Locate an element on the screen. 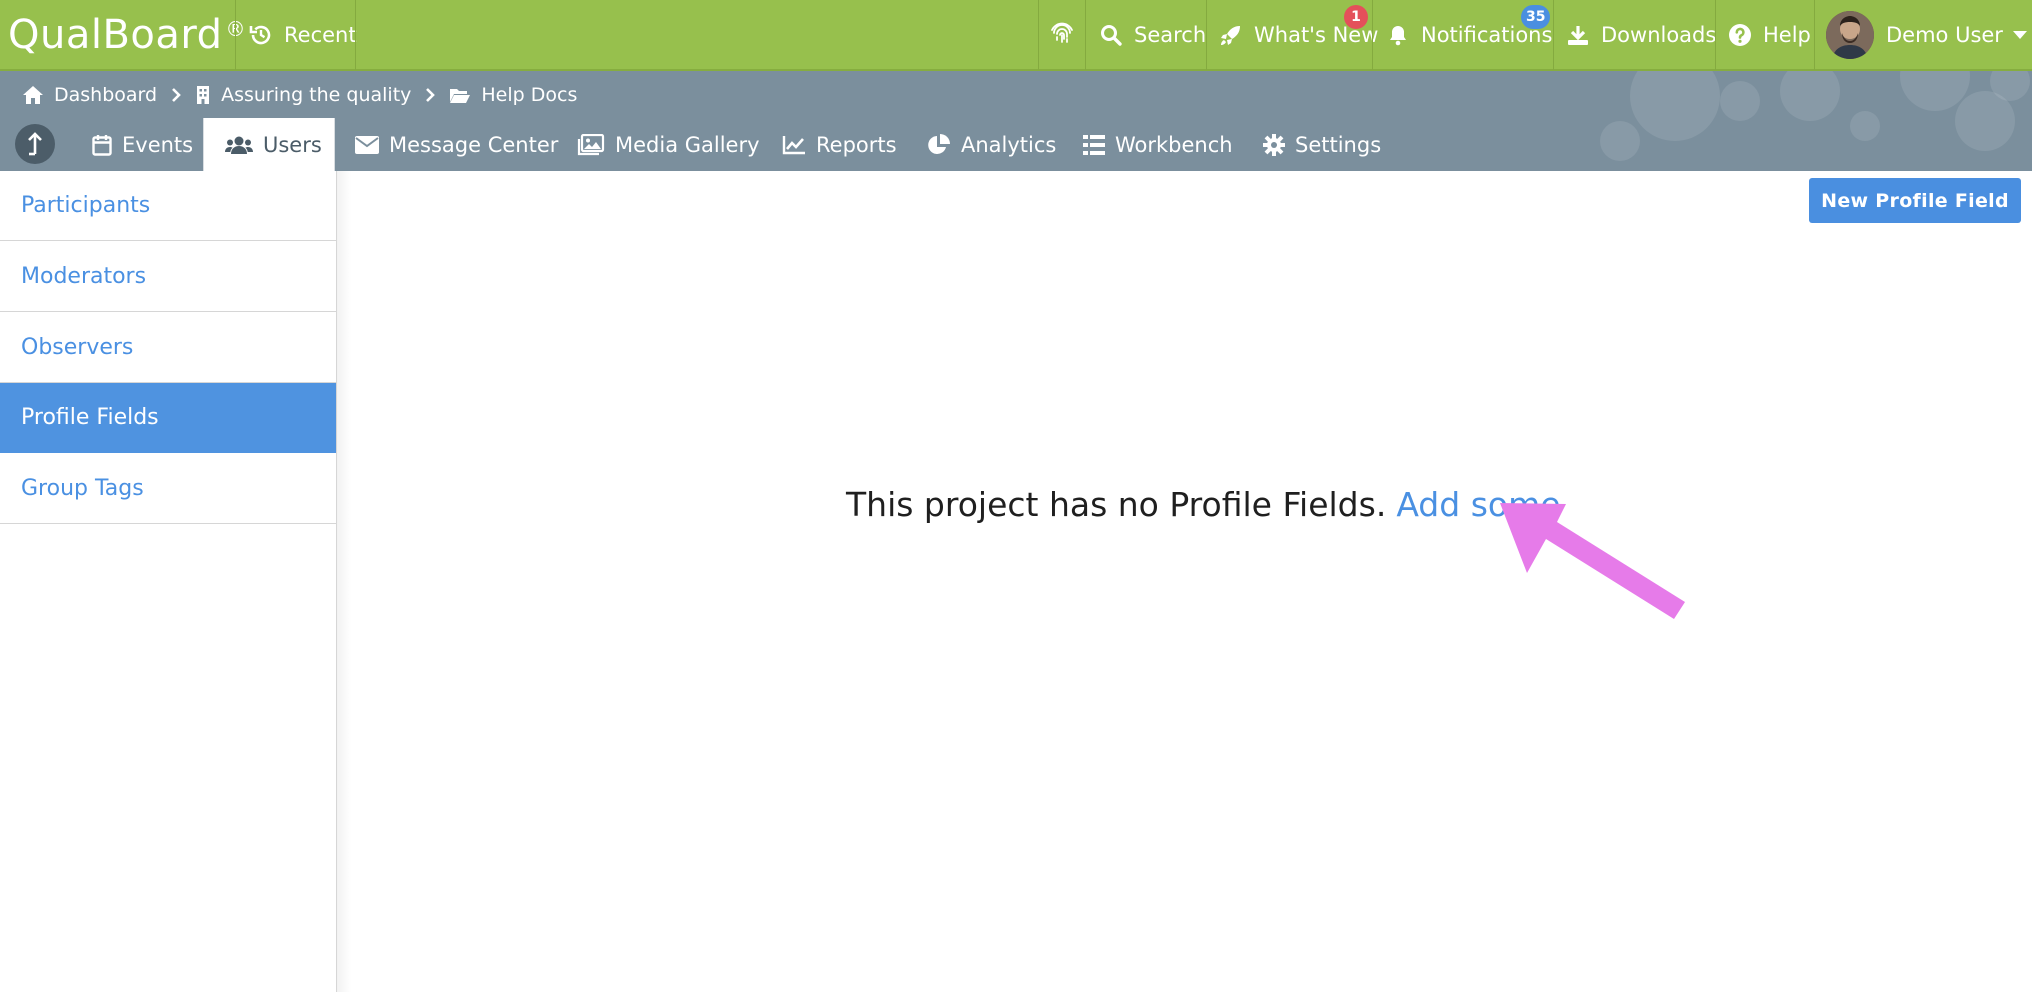  images-icon is located at coordinates (591, 144).